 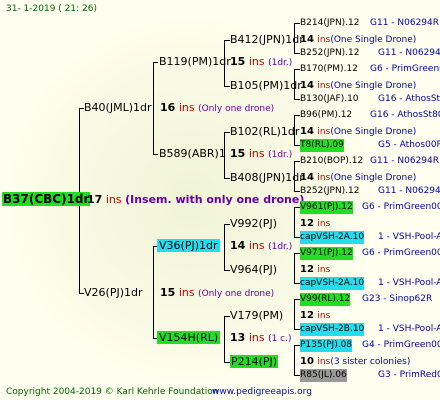 What do you see at coordinates (397, 299) in the screenshot?
I see `g4-line-7: G23 - Sinop62R` at bounding box center [397, 299].